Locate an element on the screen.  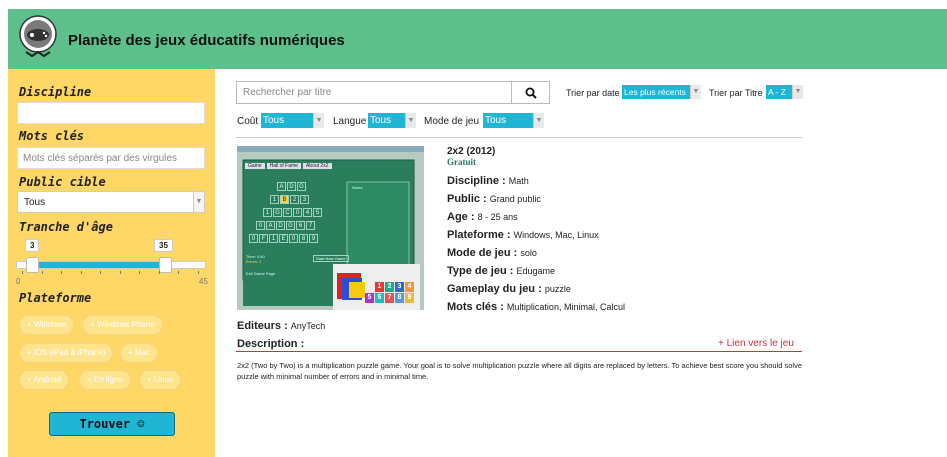
public-select: Tous ▼ is located at coordinates (111, 202).